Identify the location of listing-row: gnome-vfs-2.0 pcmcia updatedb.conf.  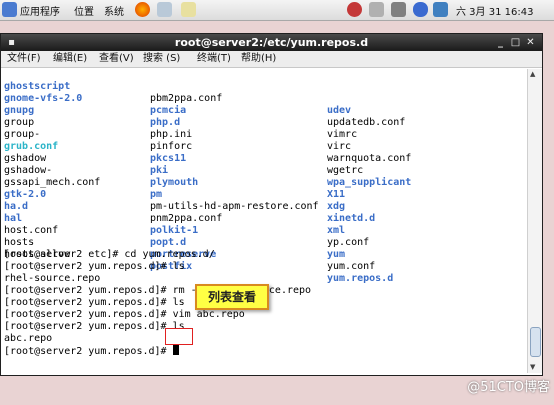
(204, 104).